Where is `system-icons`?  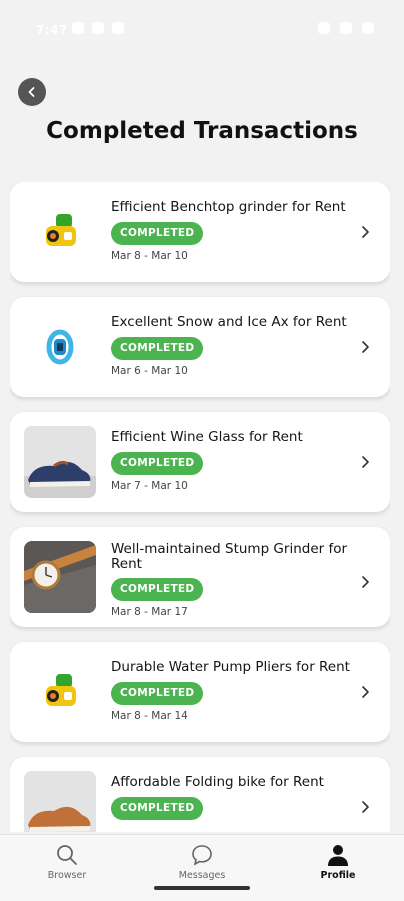
system-icons is located at coordinates (346, 28).